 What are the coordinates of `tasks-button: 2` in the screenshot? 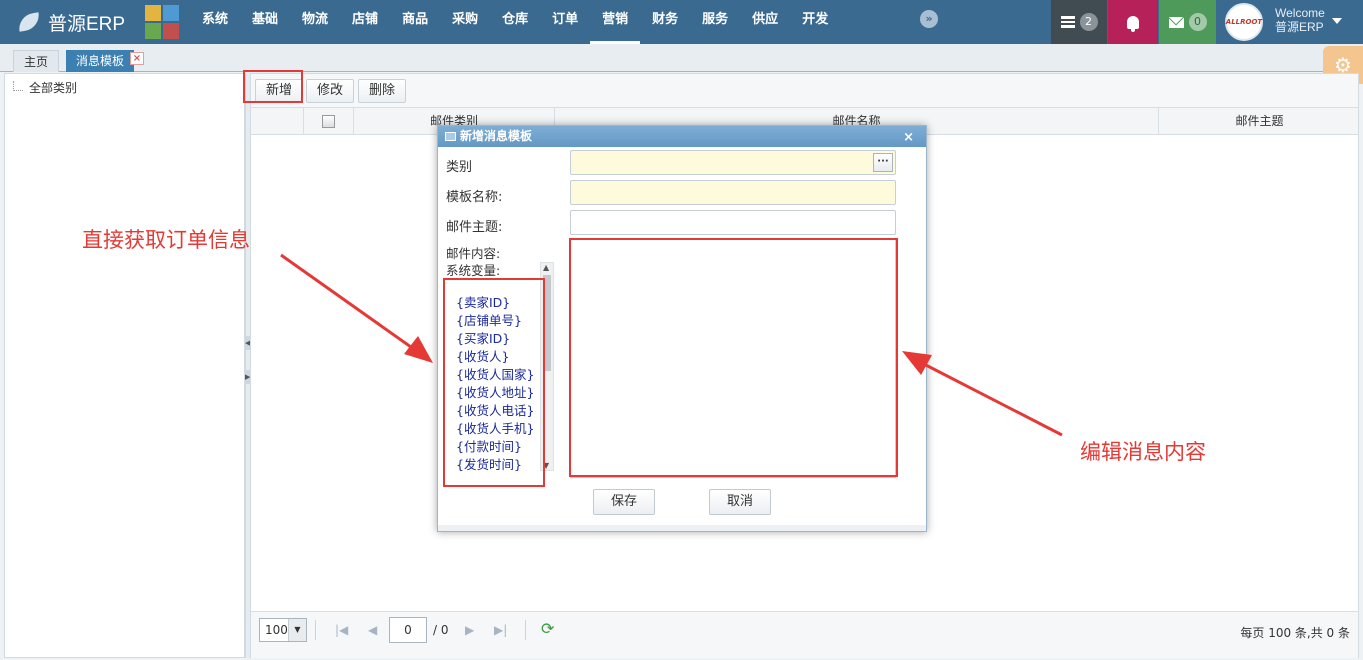 It's located at (1079, 22).